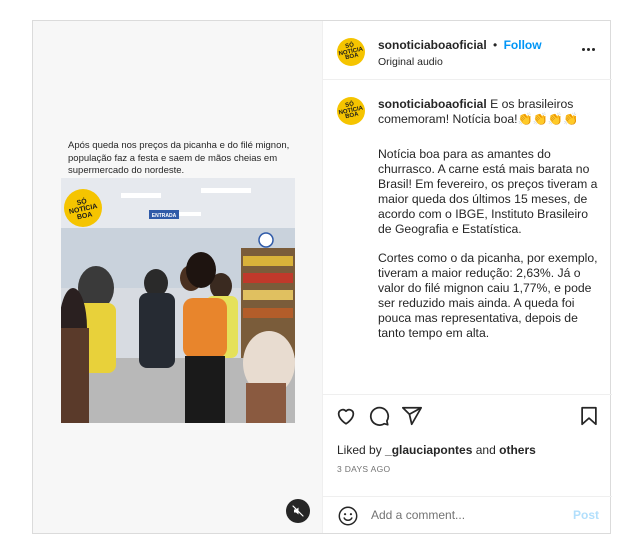 This screenshot has width=640, height=551. I want to click on author-line: sonoticiaboaoficial • Follow, so click(460, 45).